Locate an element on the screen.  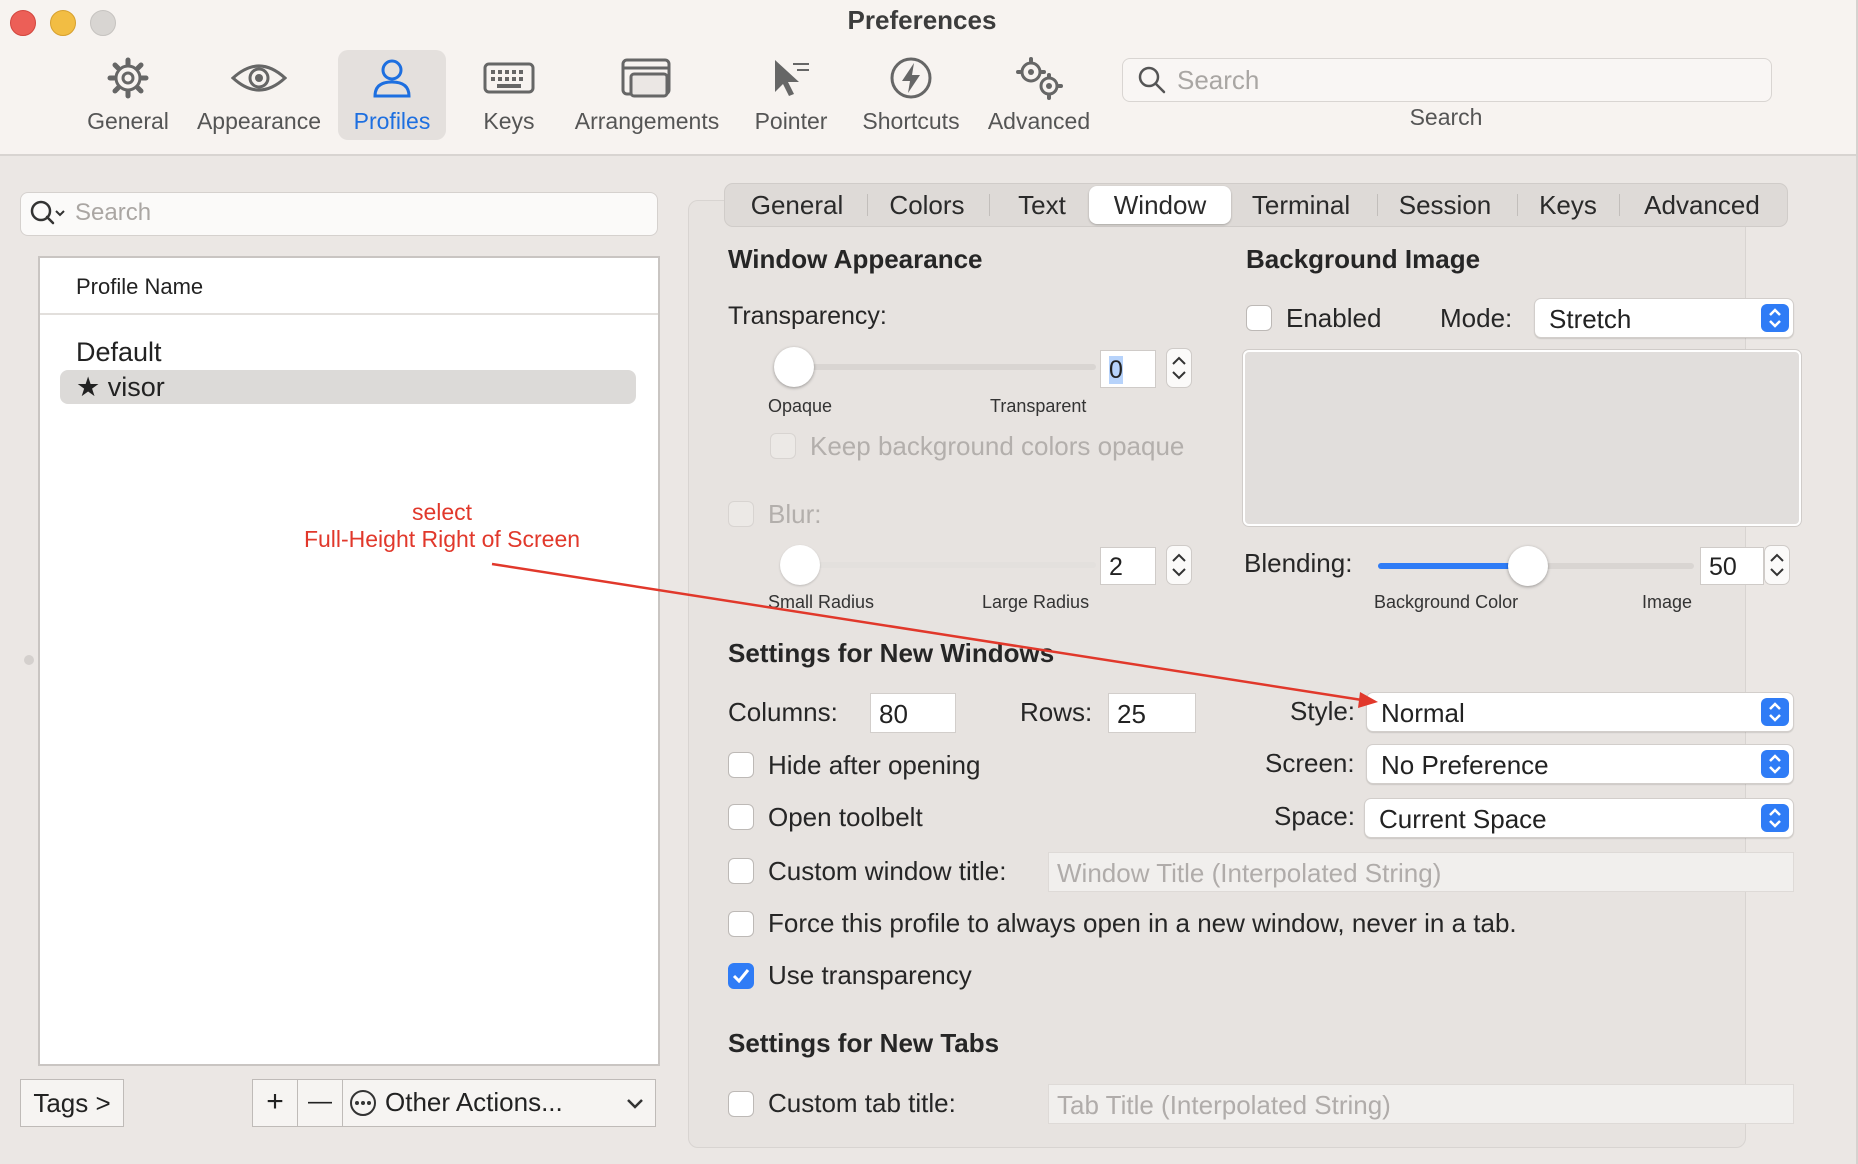
bg-image-enabled-checkbox is located at coordinates (1259, 318).